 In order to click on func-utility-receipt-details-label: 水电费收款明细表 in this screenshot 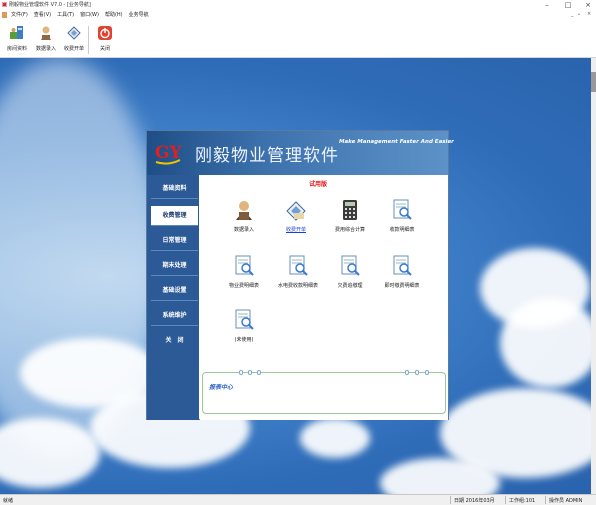, I will do `click(297, 286)`.